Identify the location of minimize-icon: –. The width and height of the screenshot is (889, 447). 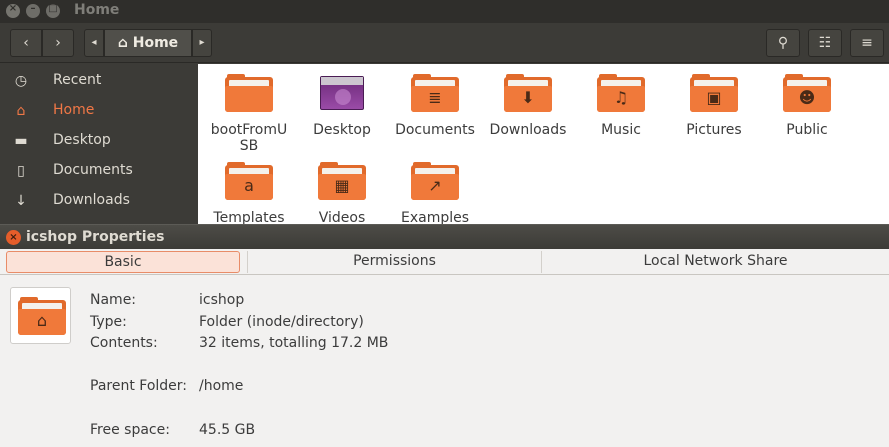
(33, 8).